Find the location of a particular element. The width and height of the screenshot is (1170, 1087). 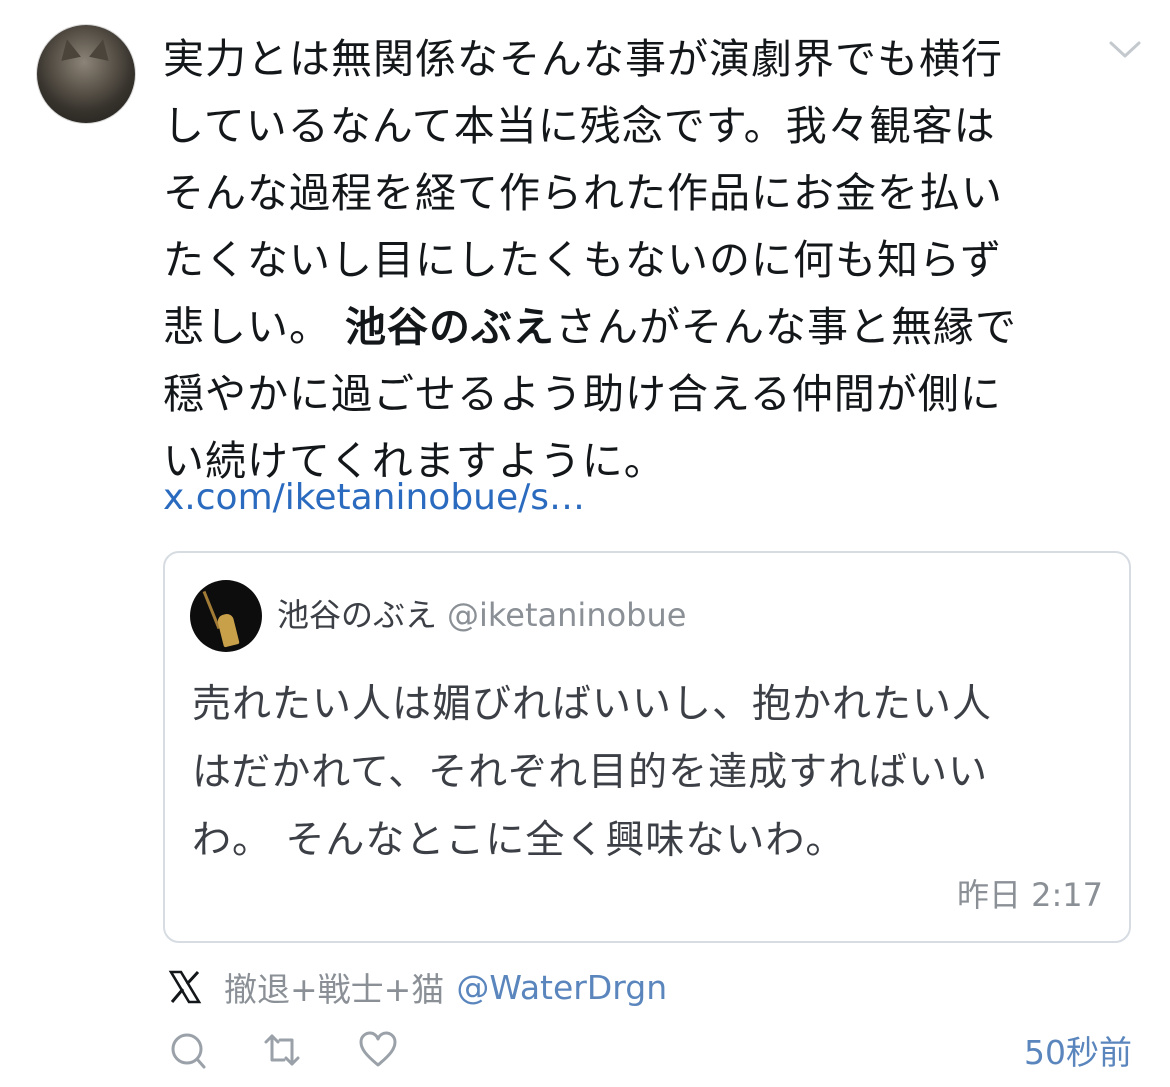

tweet-mention: 池谷のぶえ is located at coordinates (450, 327).